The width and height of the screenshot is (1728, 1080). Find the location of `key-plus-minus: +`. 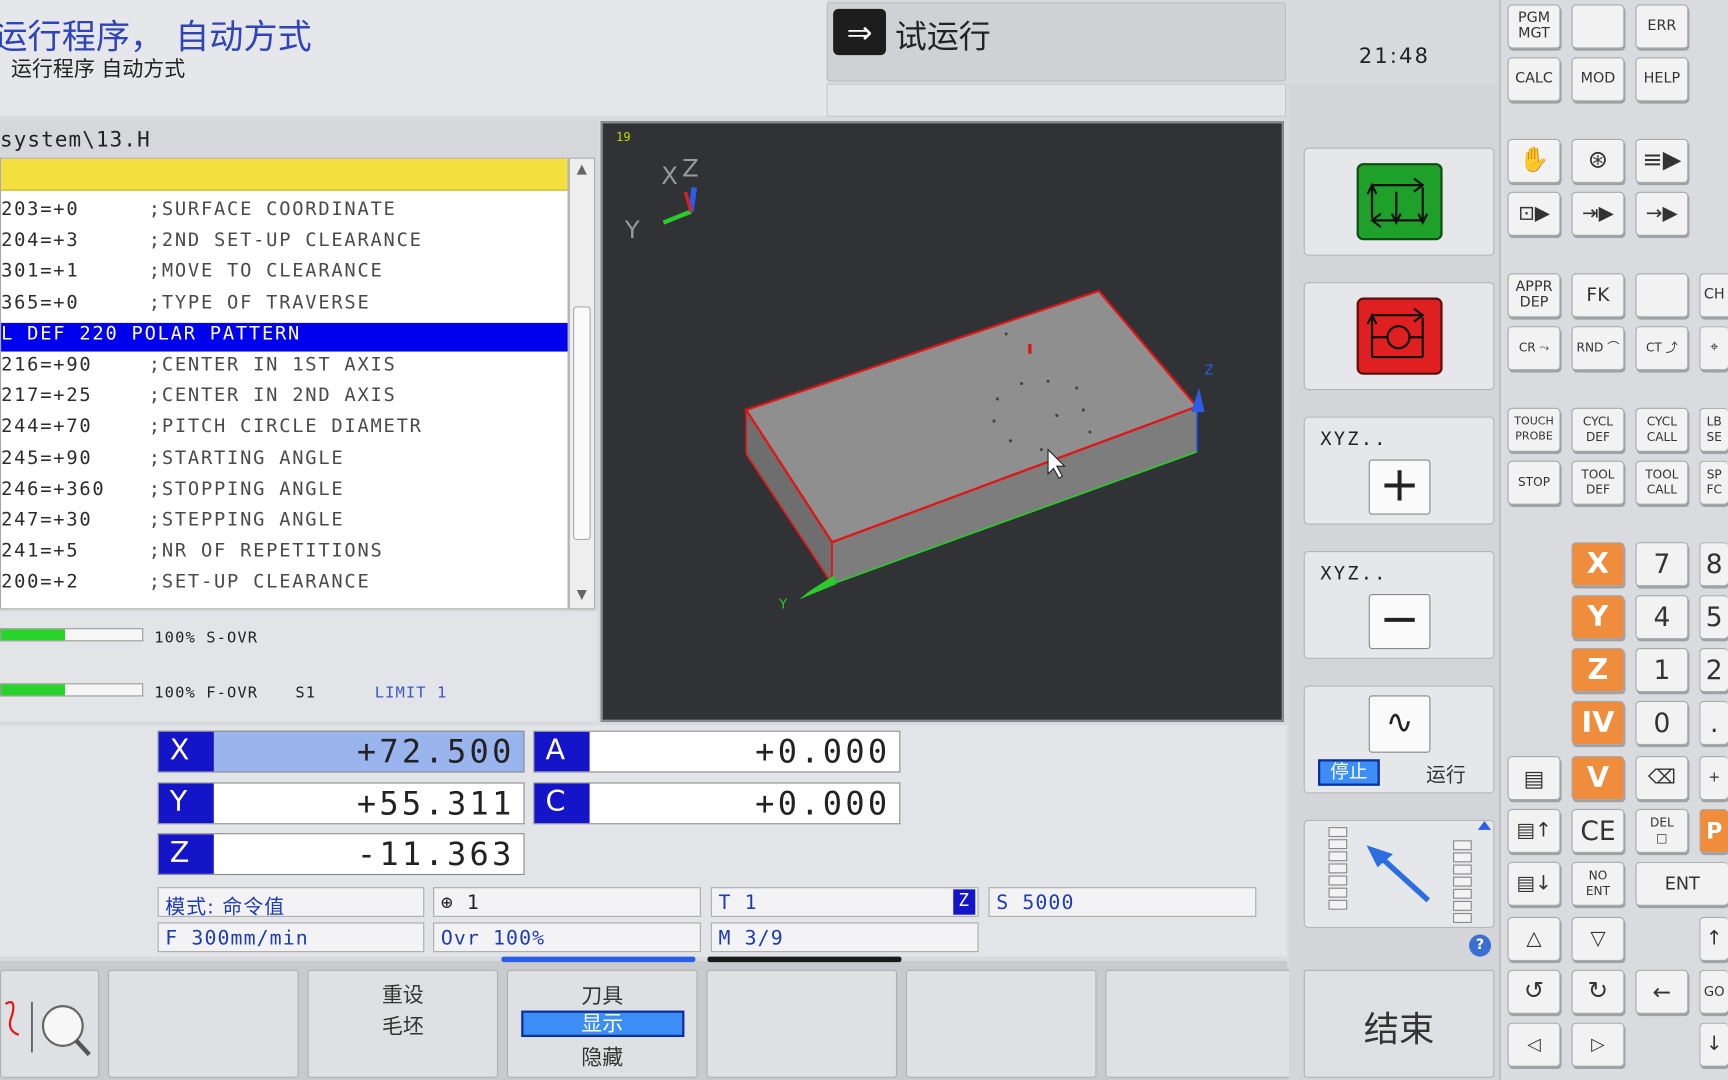

key-plus-minus: + is located at coordinates (1713, 778).